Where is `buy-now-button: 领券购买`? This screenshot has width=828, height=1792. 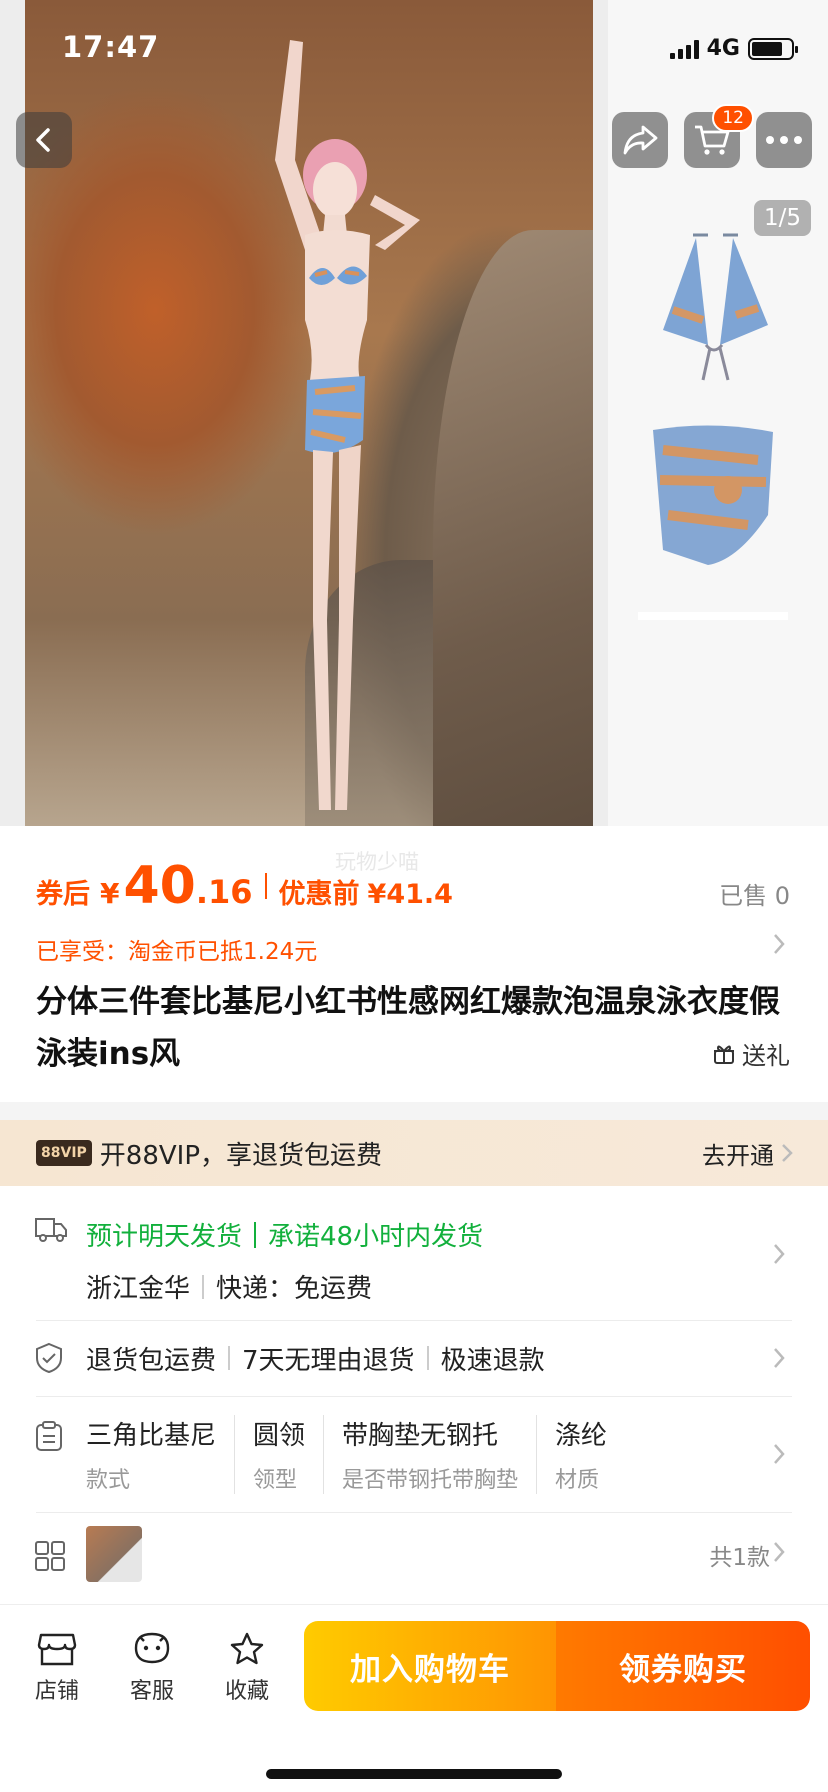 buy-now-button: 领券购买 is located at coordinates (683, 1666).